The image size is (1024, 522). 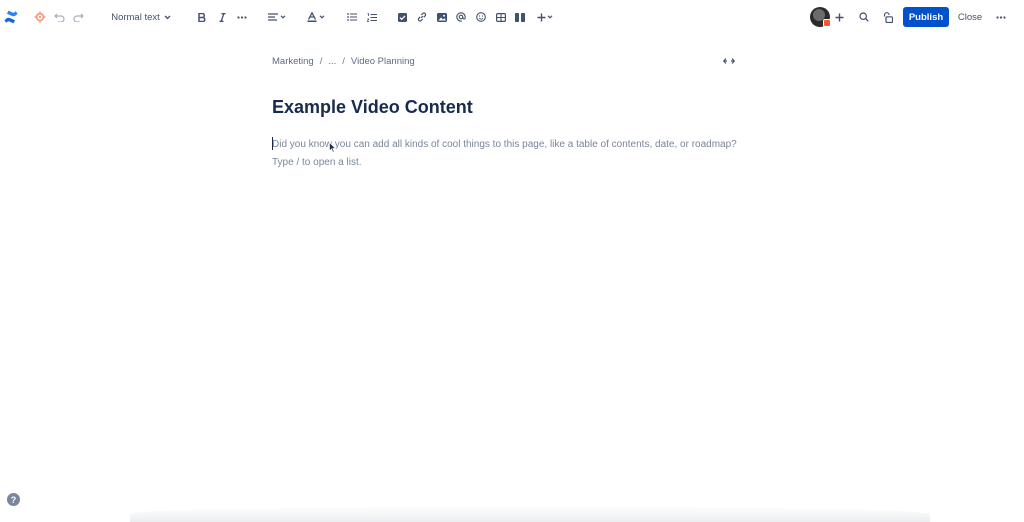 What do you see at coordinates (442, 17) in the screenshot?
I see `image-icon` at bounding box center [442, 17].